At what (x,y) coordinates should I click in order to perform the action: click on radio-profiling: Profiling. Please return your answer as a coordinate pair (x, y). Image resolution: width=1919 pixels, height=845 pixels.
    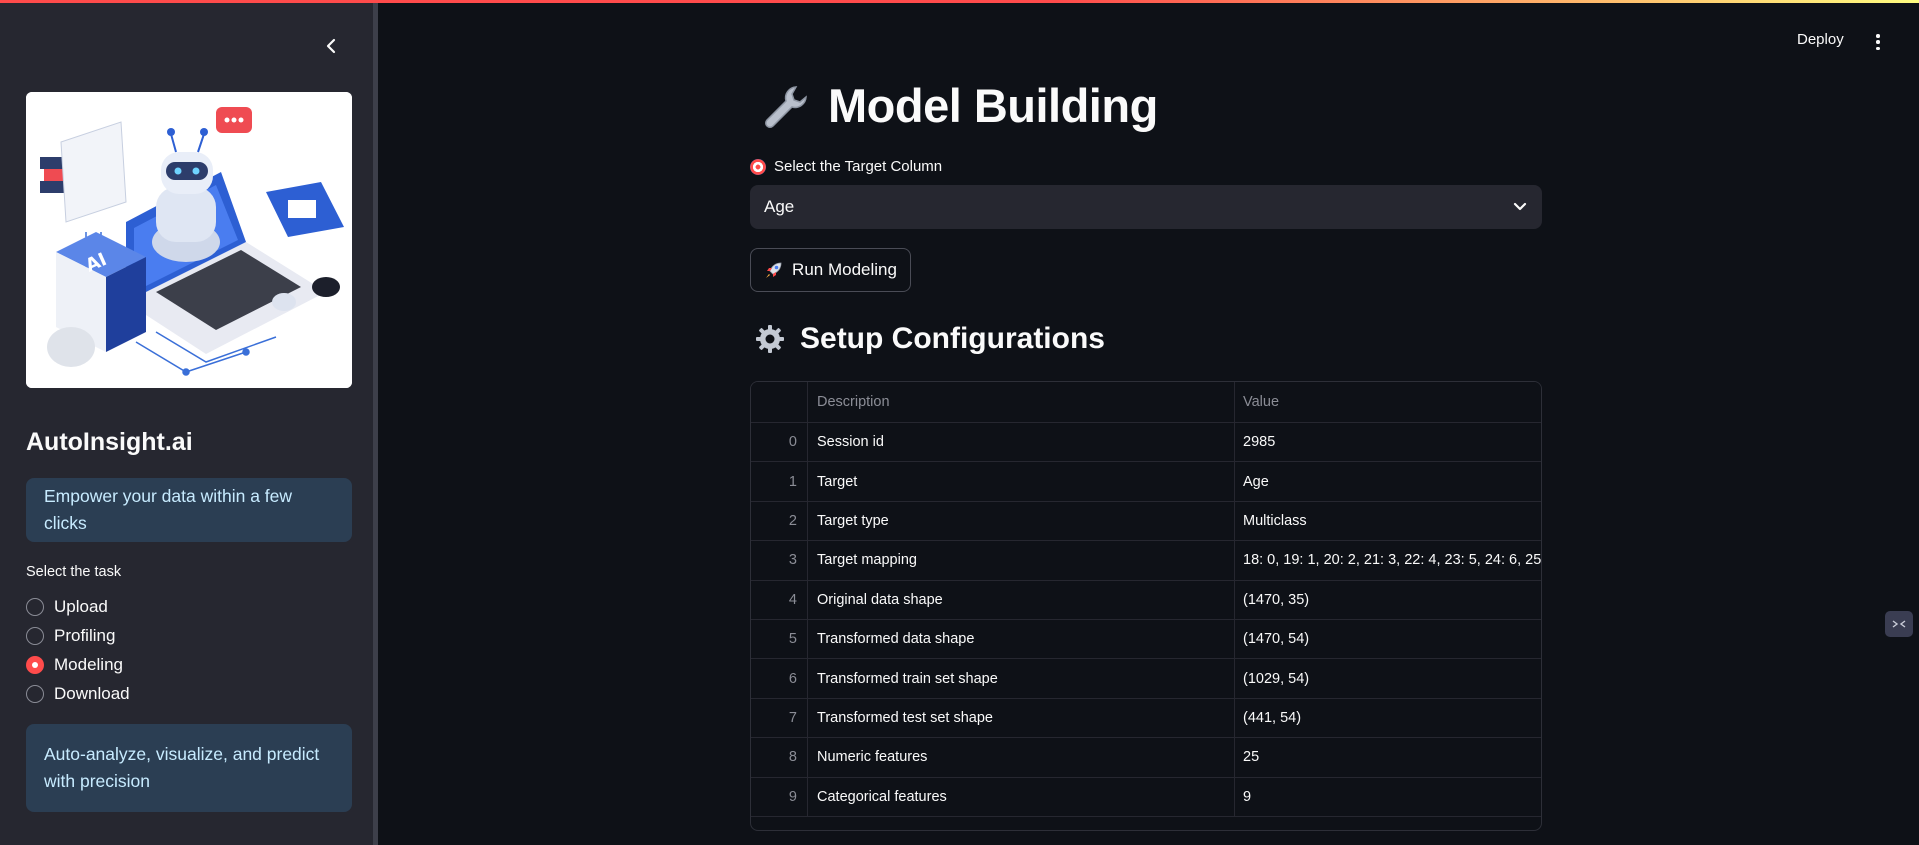
    Looking at the image, I should click on (78, 635).